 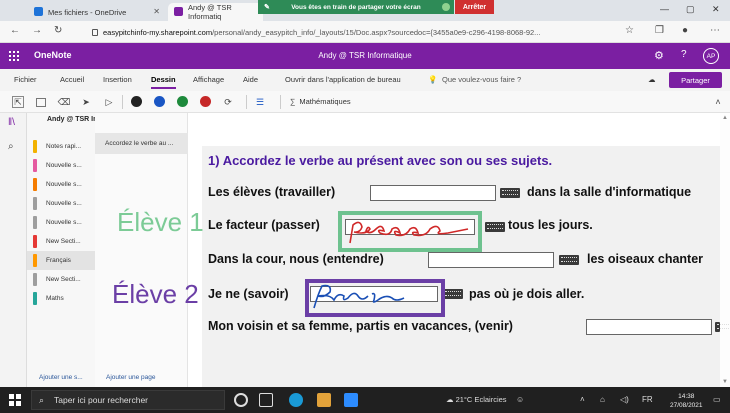 What do you see at coordinates (624, 399) in the screenshot?
I see `volume-icon: ◁)` at bounding box center [624, 399].